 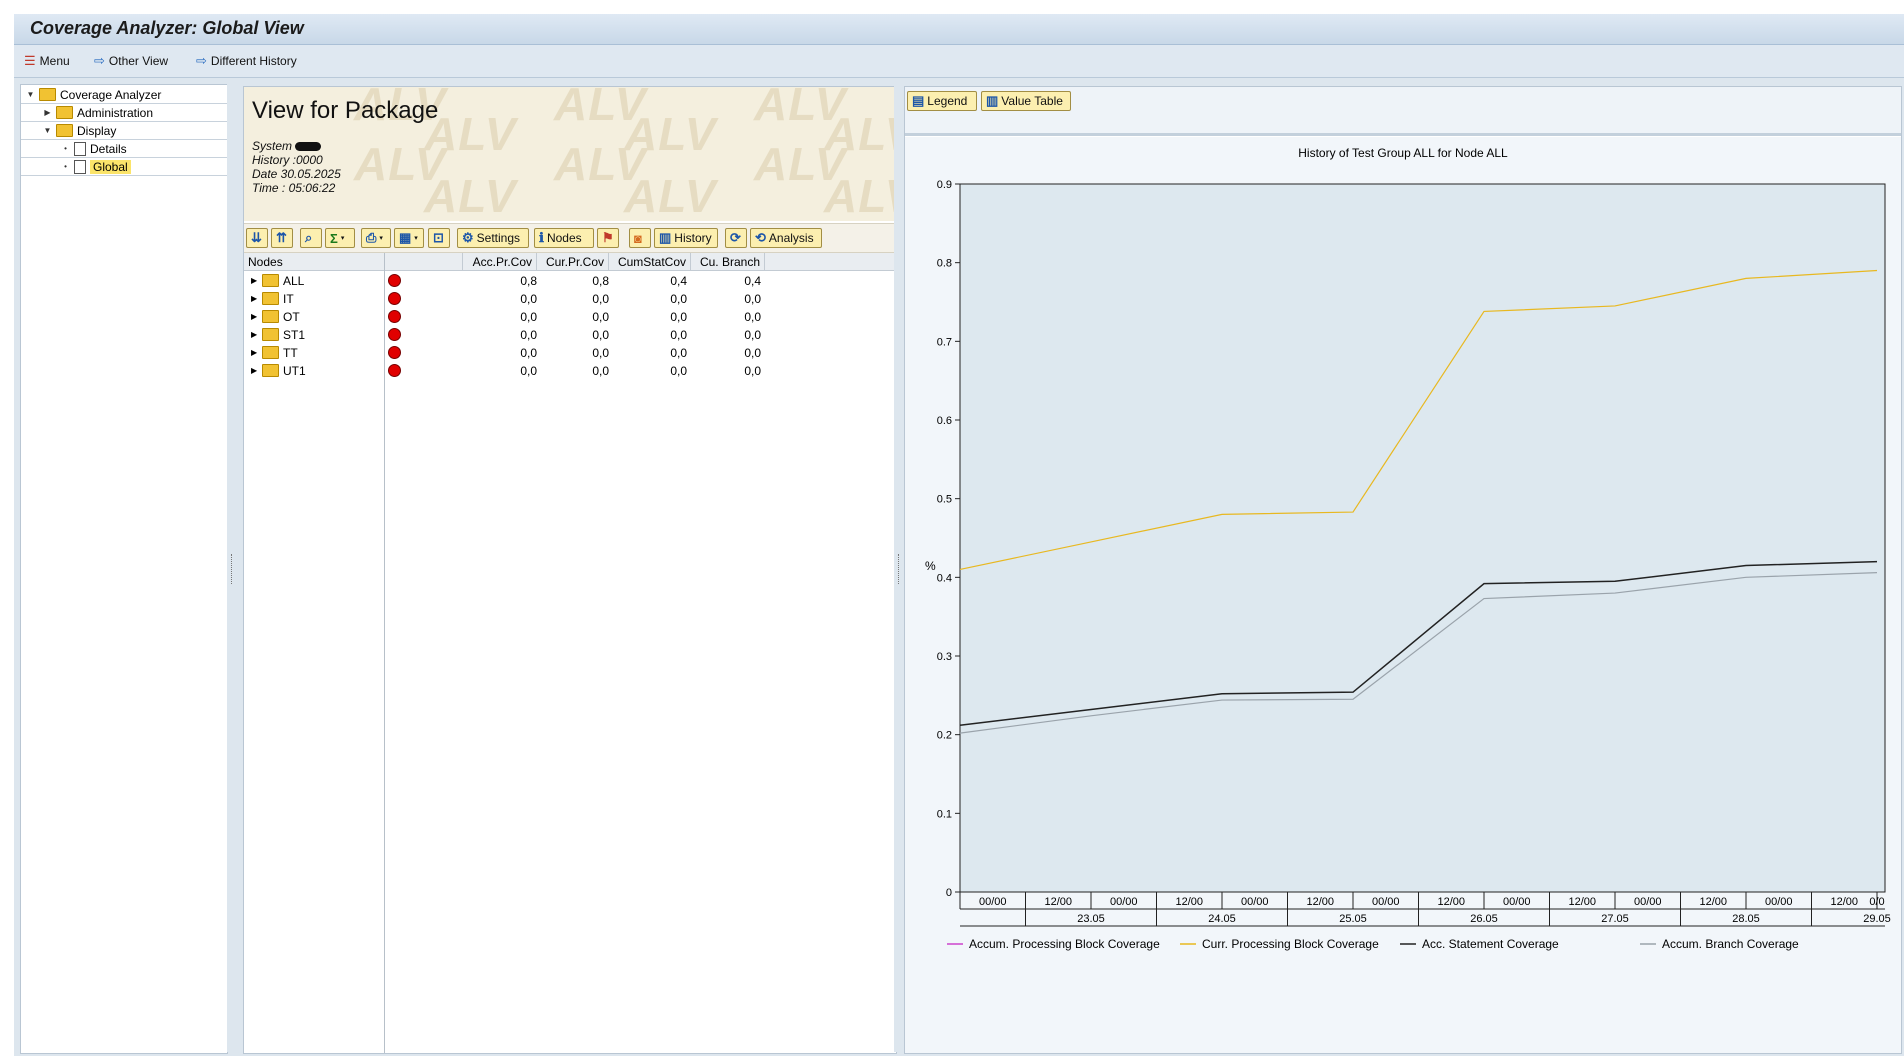 I want to click on y-tick-label: 0.2, so click(x=944, y=736).